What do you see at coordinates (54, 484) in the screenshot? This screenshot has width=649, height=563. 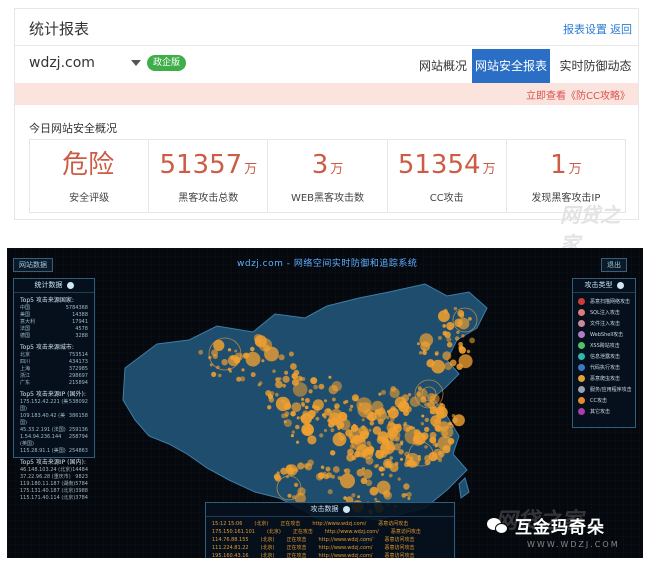 I see `stats-row: 119.180.11.187 (湖南) 5784` at bounding box center [54, 484].